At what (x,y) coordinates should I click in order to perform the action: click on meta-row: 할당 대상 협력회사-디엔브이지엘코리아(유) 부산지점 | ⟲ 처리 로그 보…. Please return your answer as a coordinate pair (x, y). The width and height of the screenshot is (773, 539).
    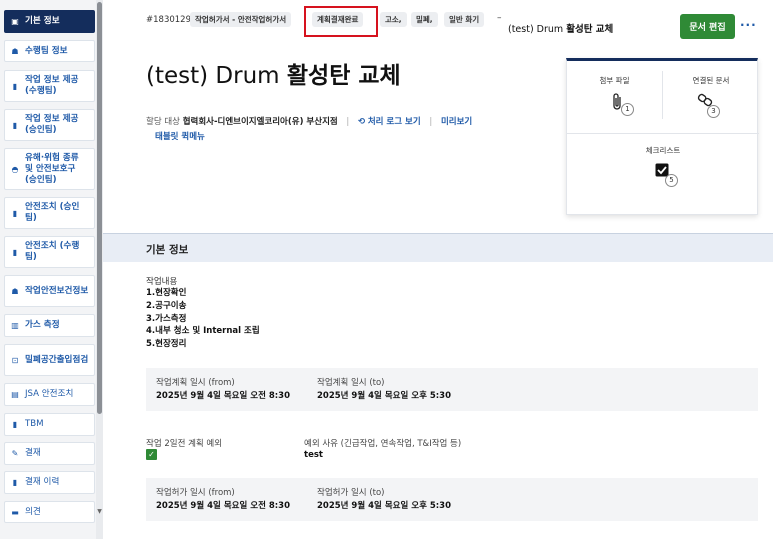
    Looking at the image, I should click on (309, 121).